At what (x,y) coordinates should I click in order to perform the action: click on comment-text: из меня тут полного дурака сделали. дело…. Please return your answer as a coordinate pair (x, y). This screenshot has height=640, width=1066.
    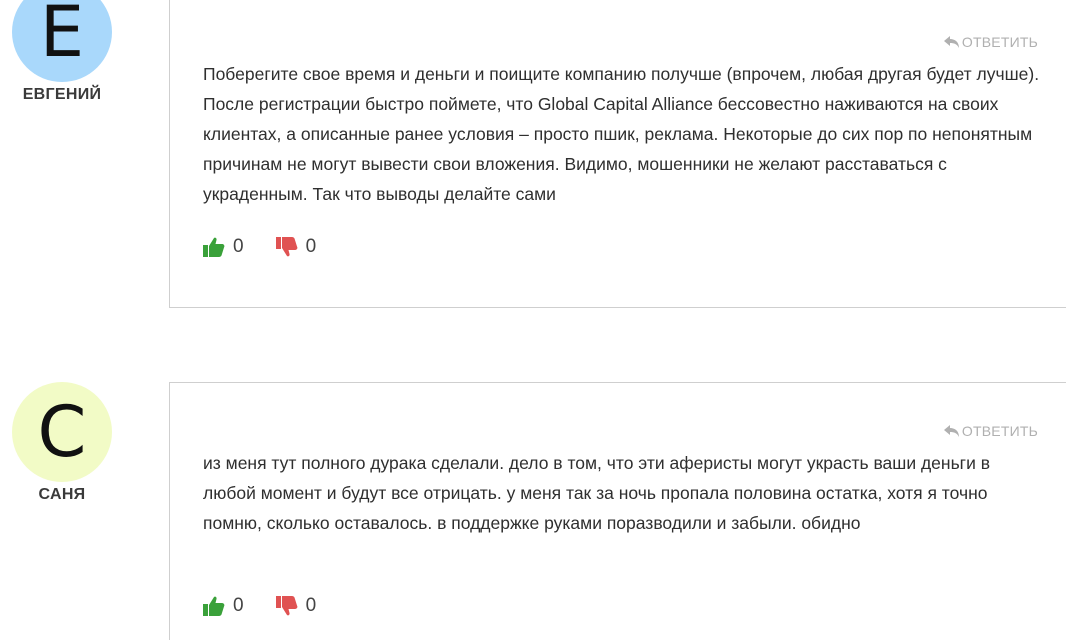
    Looking at the image, I should click on (597, 493).